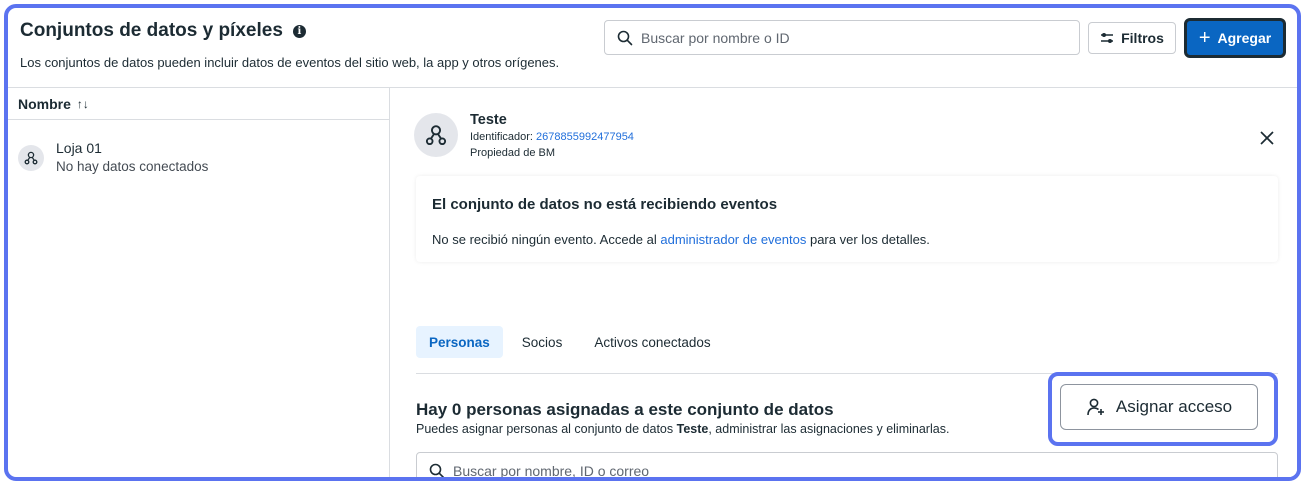 The height and width of the screenshot is (485, 1305). I want to click on search-input, so click(849, 37).